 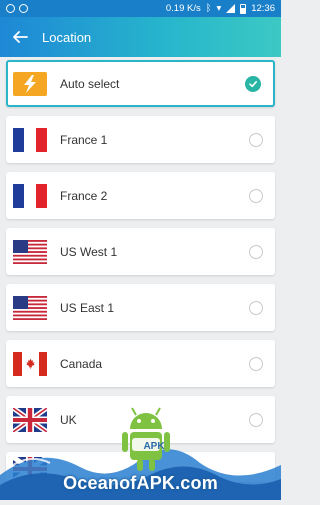 I want to click on location-label: Auto select, so click(x=90, y=83).